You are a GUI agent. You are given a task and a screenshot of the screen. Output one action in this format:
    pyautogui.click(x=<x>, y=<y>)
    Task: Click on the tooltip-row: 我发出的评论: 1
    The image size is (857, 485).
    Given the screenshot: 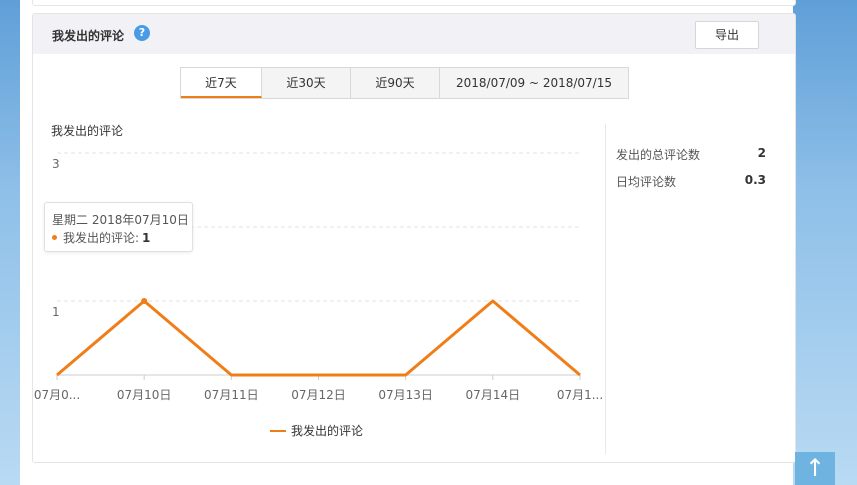 What is the action you would take?
    pyautogui.click(x=101, y=237)
    